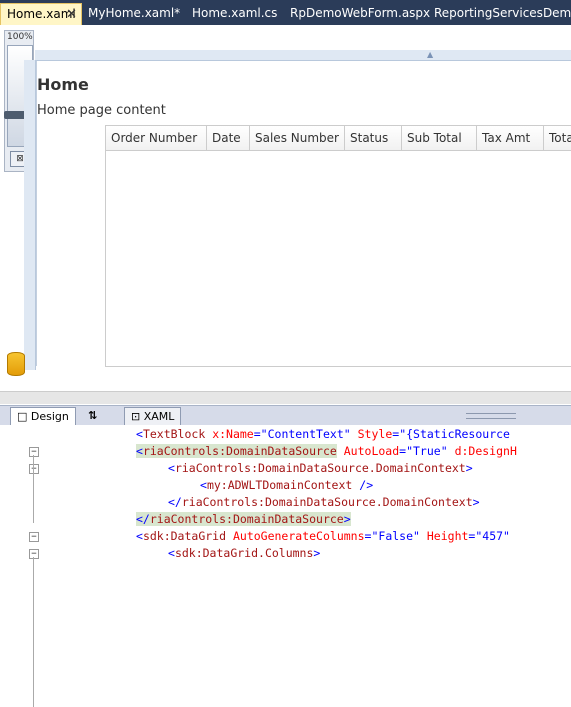  What do you see at coordinates (298, 536) in the screenshot?
I see `code-attr-name: AutoGenerateColumns` at bounding box center [298, 536].